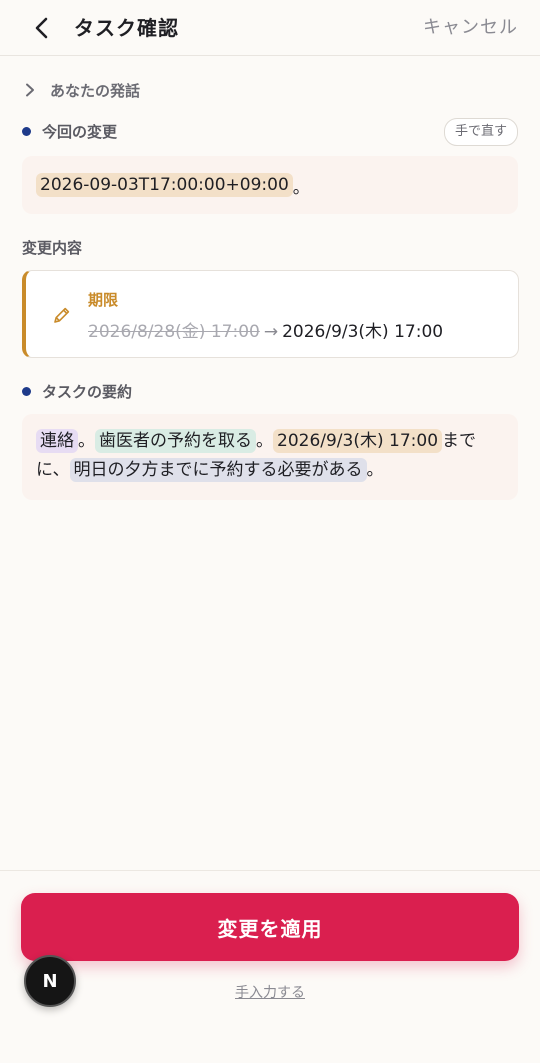 The width and height of the screenshot is (540, 1063). Describe the element at coordinates (174, 332) in the screenshot. I see `old-value: 2026/8/28(金) 17:00` at that location.